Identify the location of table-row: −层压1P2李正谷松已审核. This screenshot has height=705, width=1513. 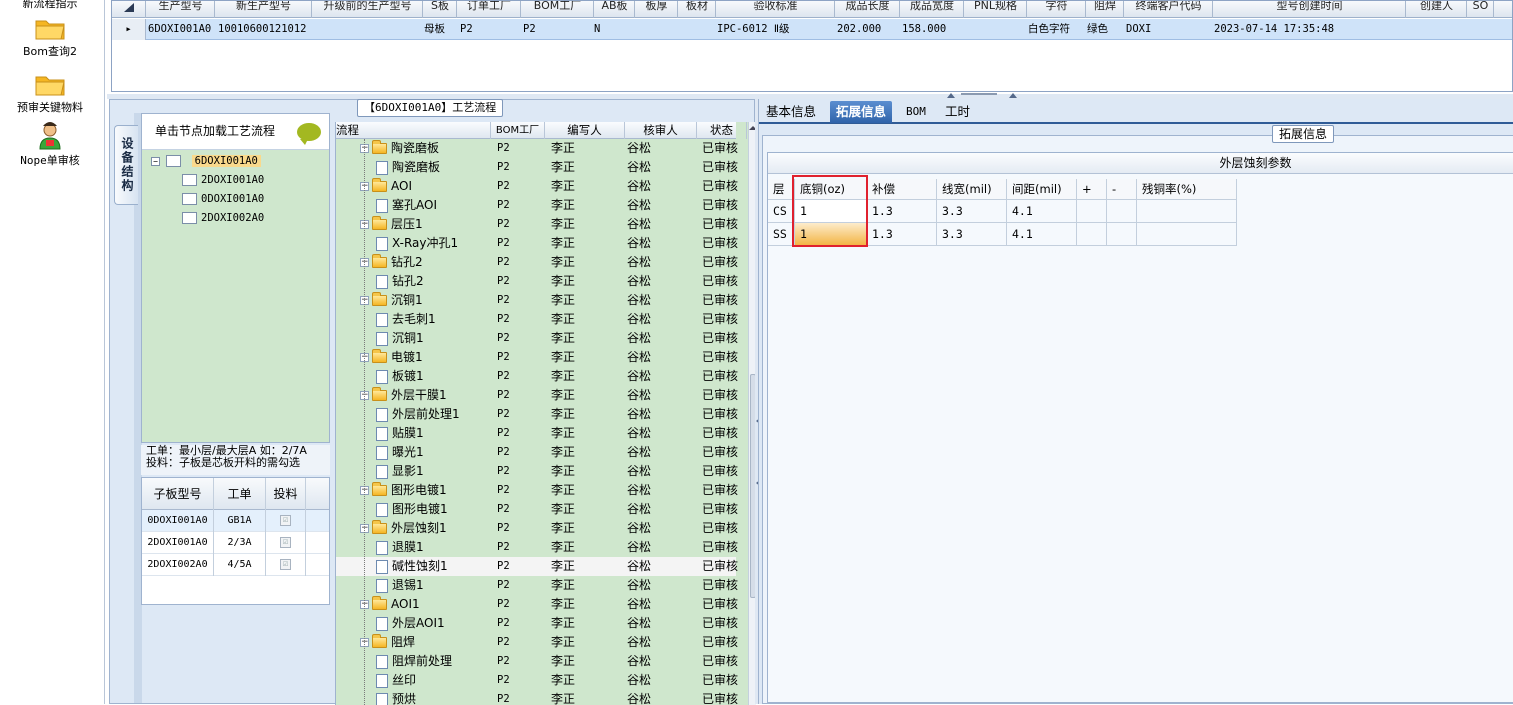
(536, 224).